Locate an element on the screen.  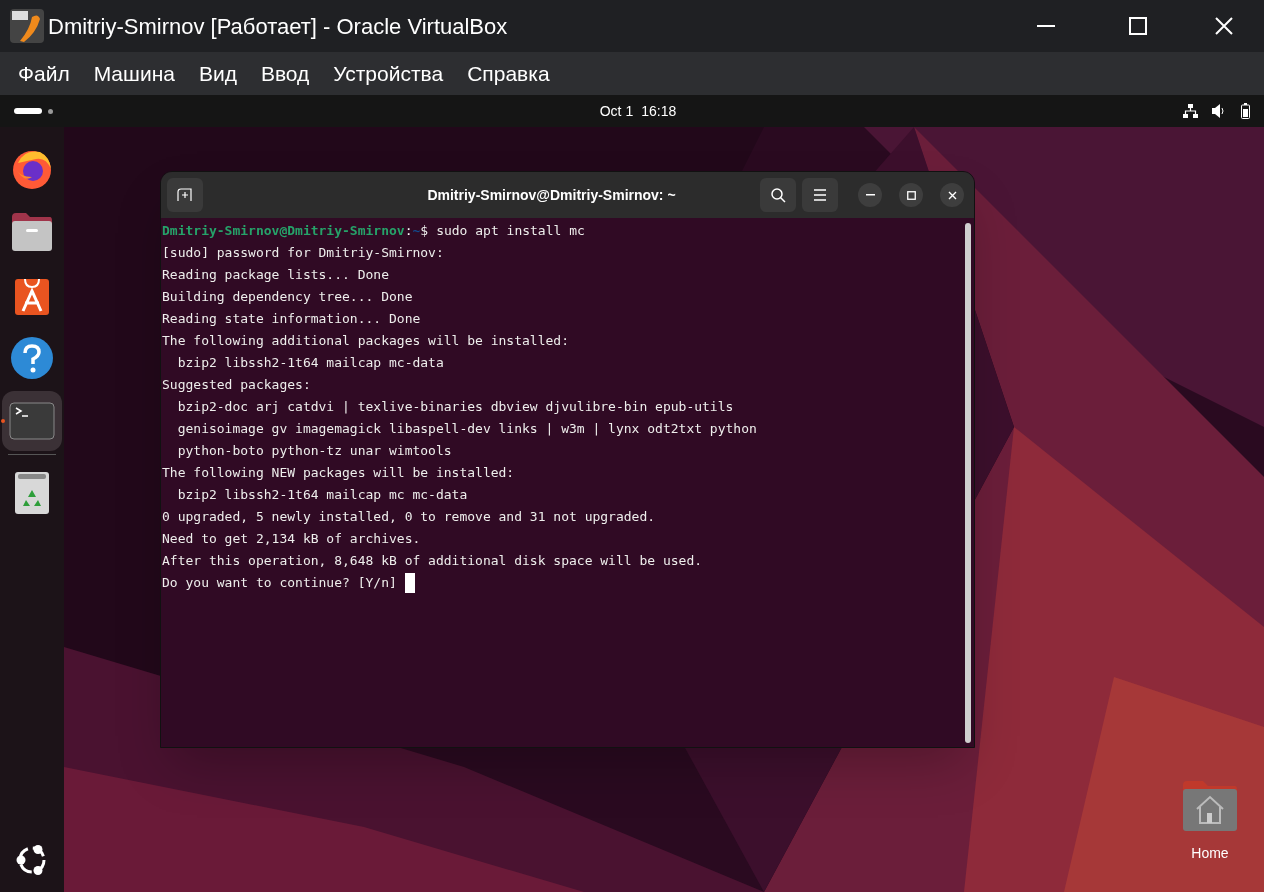
menu-item: Устройства is located at coordinates (388, 73).